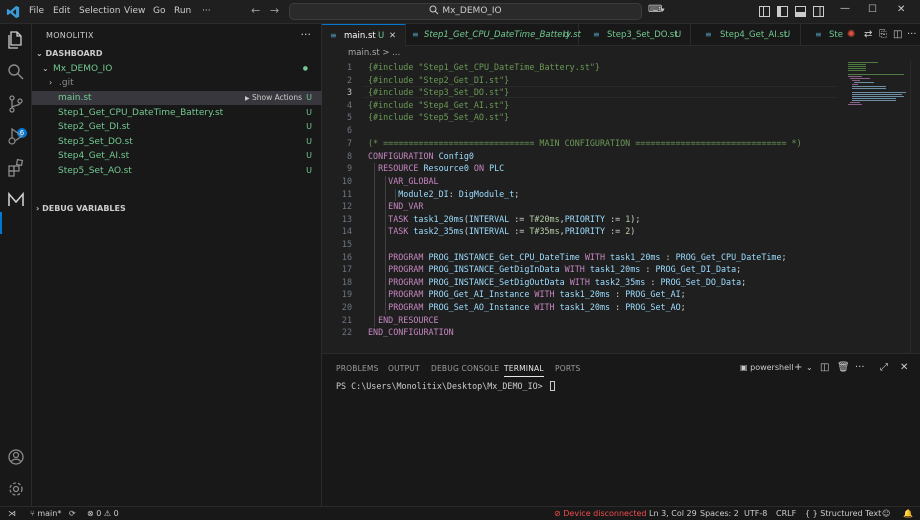 Image resolution: width=920 pixels, height=520 pixels. I want to click on code-line: END_VAR, so click(406, 206).